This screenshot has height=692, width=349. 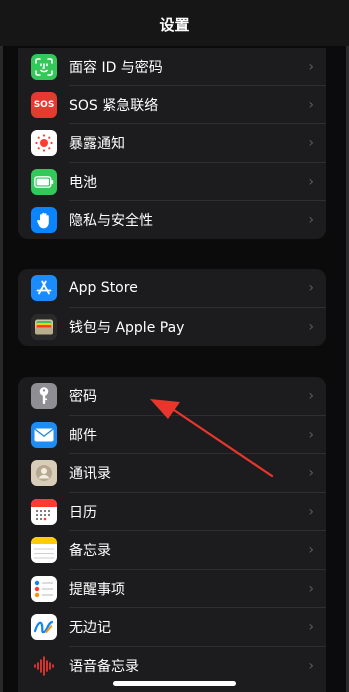 I want to click on hand-icon, so click(x=44, y=219).